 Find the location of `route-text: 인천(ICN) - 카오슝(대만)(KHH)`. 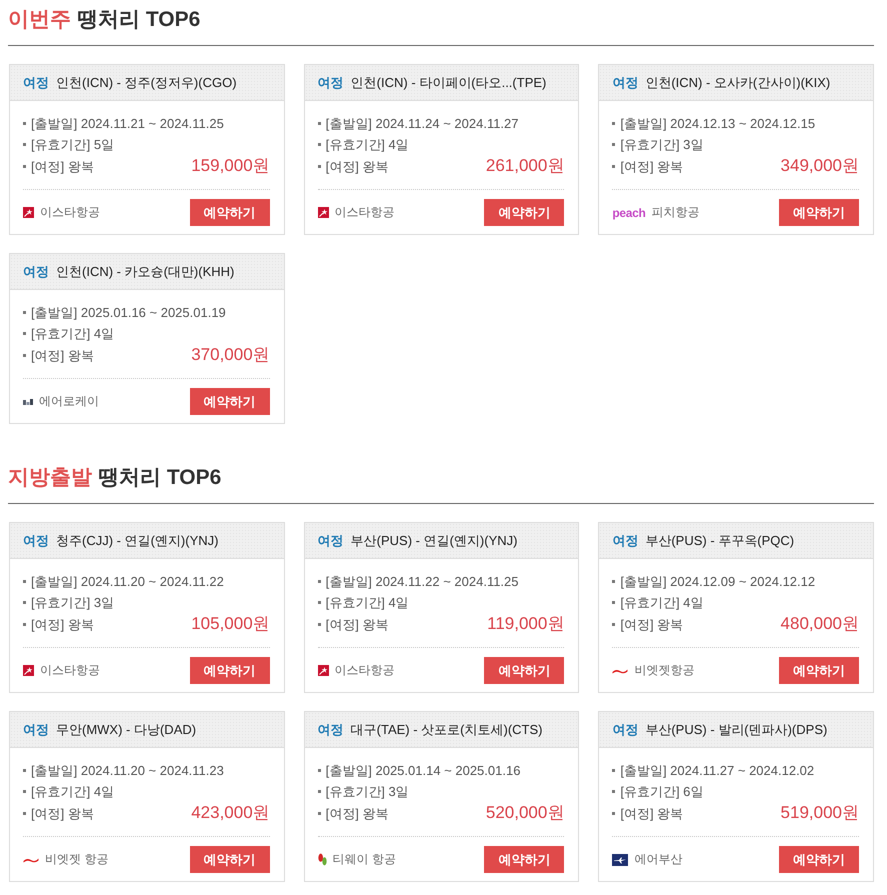

route-text: 인천(ICN) - 카오슝(대만)(KHH) is located at coordinates (145, 271).